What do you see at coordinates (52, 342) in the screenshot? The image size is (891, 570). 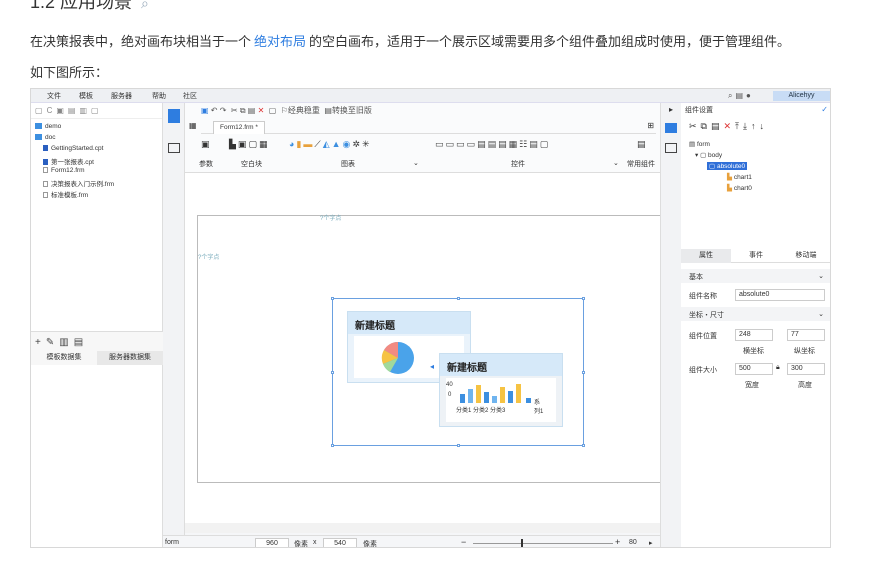 I see `edit-icon: ✎` at bounding box center [52, 342].